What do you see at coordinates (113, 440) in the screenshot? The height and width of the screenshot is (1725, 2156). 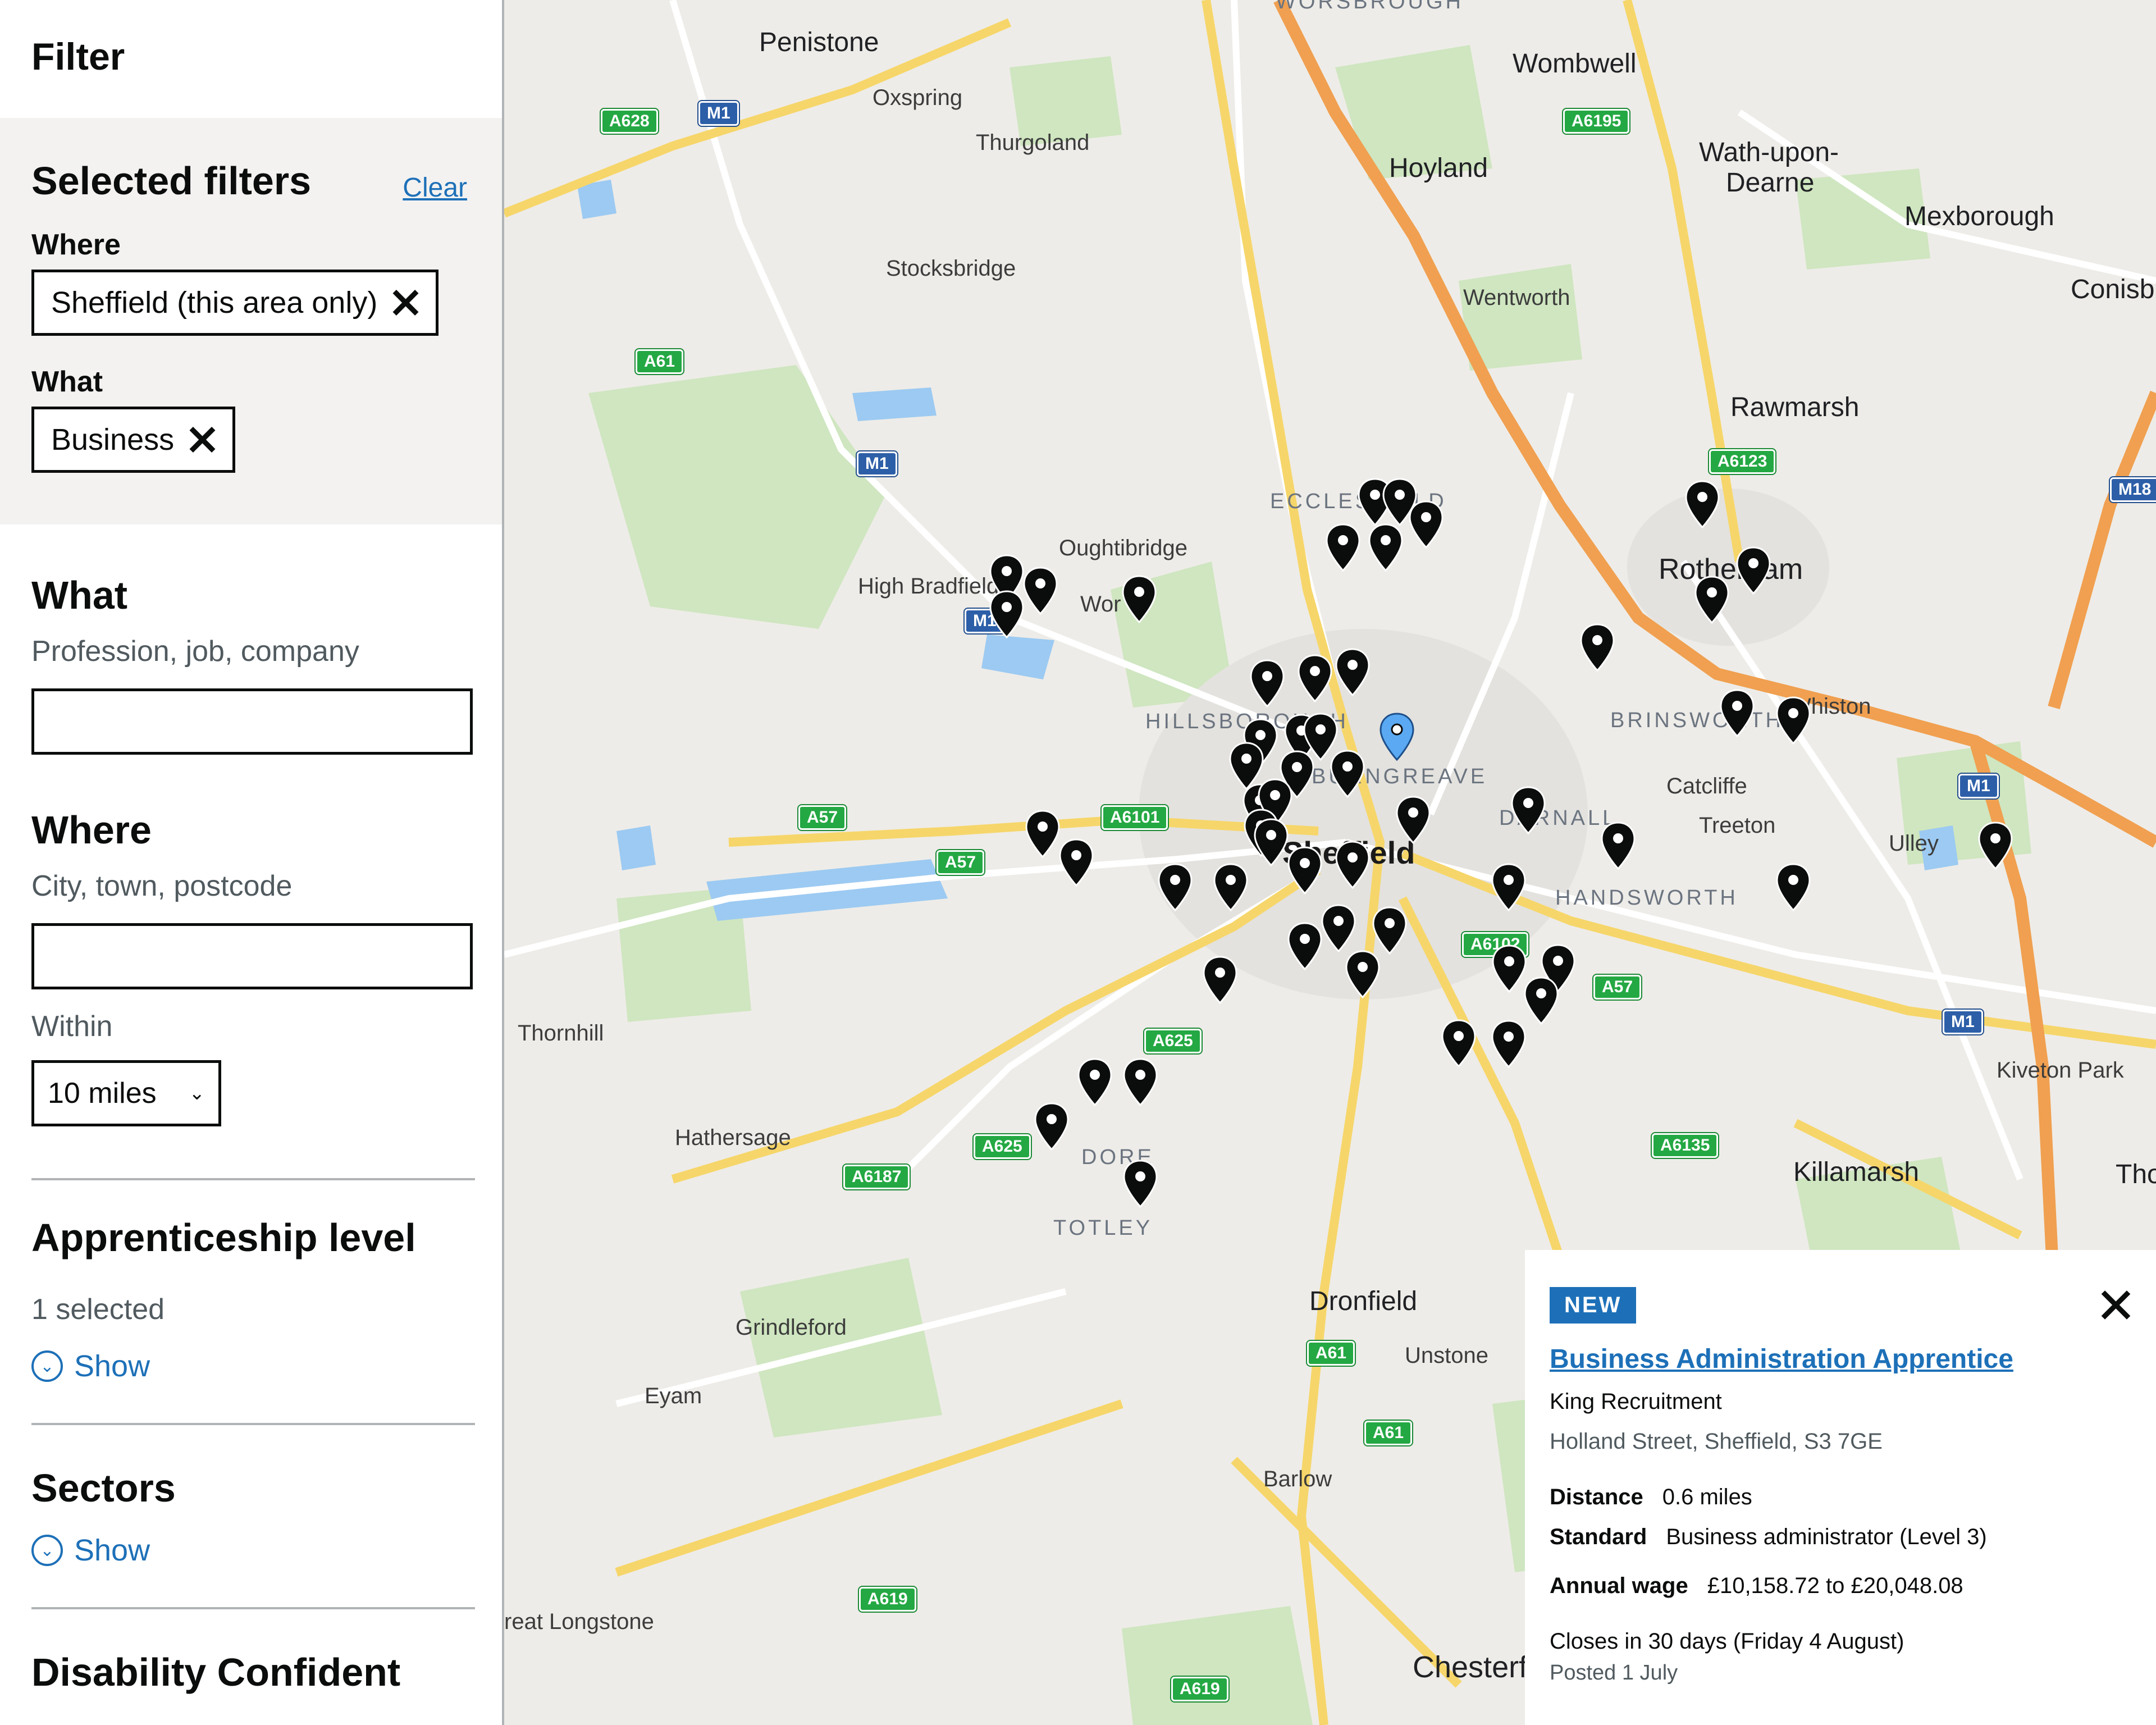 I see `what-filter-value: Business` at bounding box center [113, 440].